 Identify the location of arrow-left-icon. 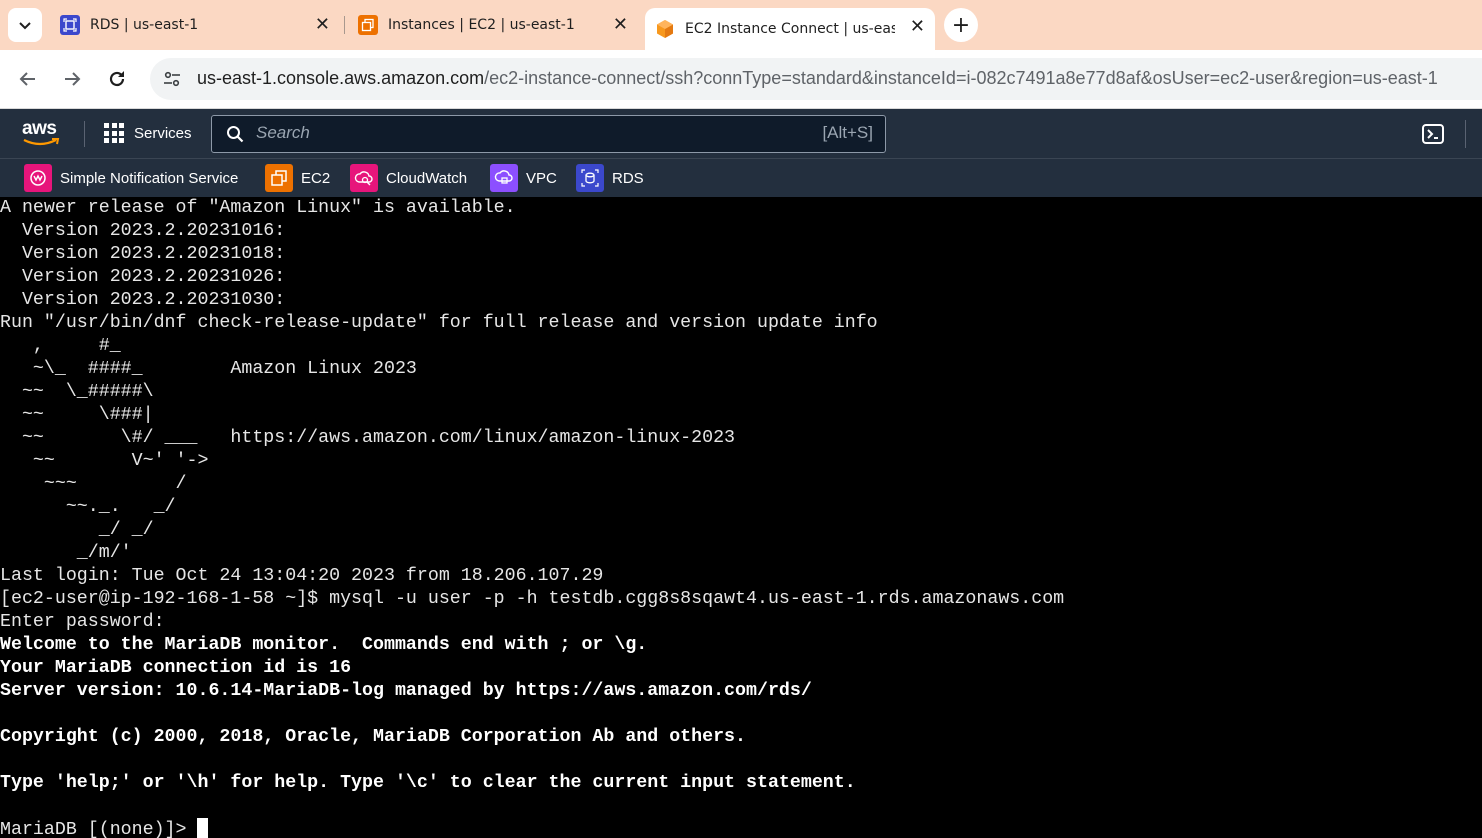
(27, 79).